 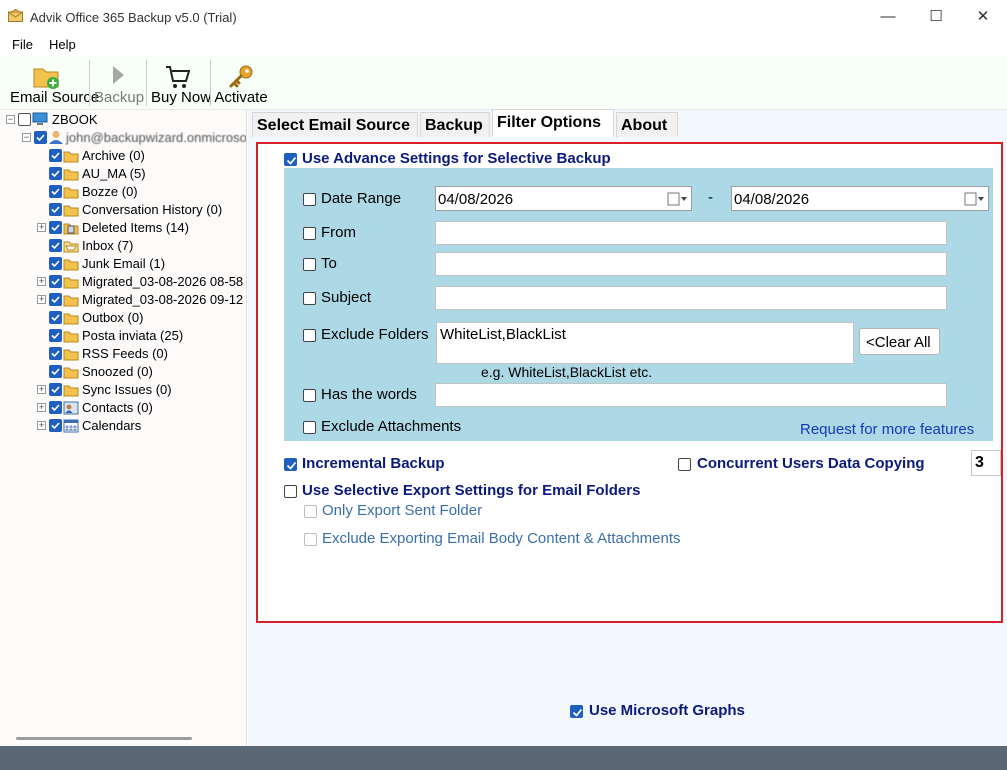 What do you see at coordinates (309, 395) in the screenshot?
I see `has-words-checkbox` at bounding box center [309, 395].